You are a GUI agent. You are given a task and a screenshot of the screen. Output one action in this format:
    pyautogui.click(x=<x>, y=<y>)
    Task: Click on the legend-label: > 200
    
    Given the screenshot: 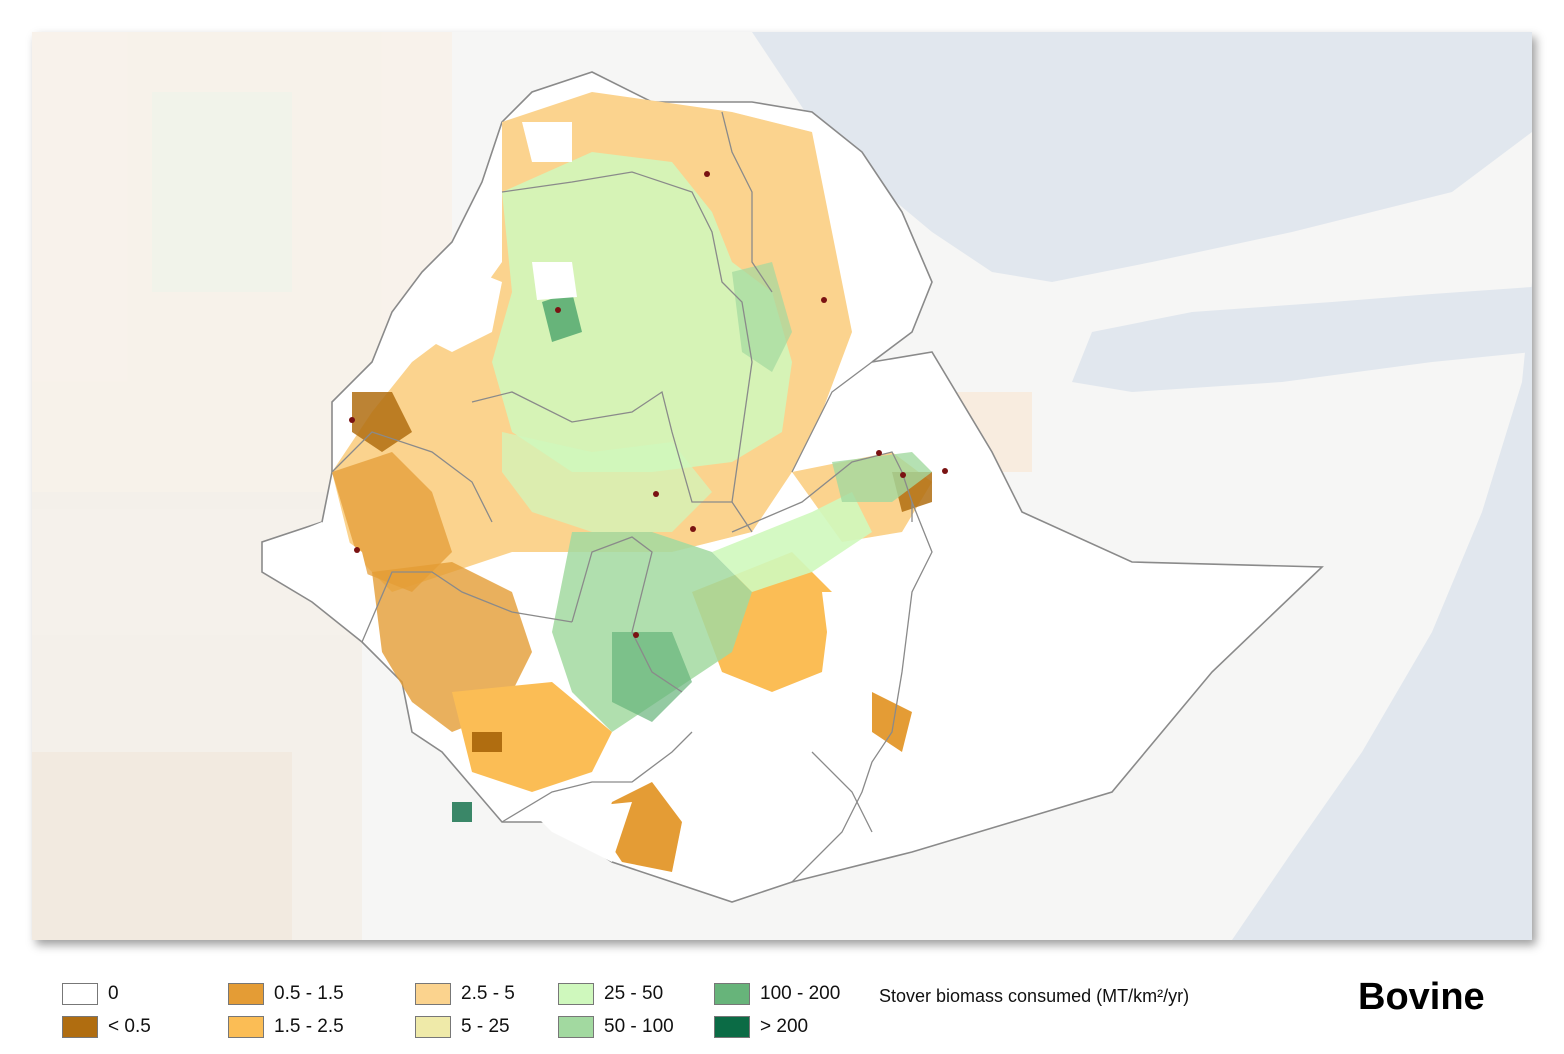 What is the action you would take?
    pyautogui.click(x=784, y=1026)
    